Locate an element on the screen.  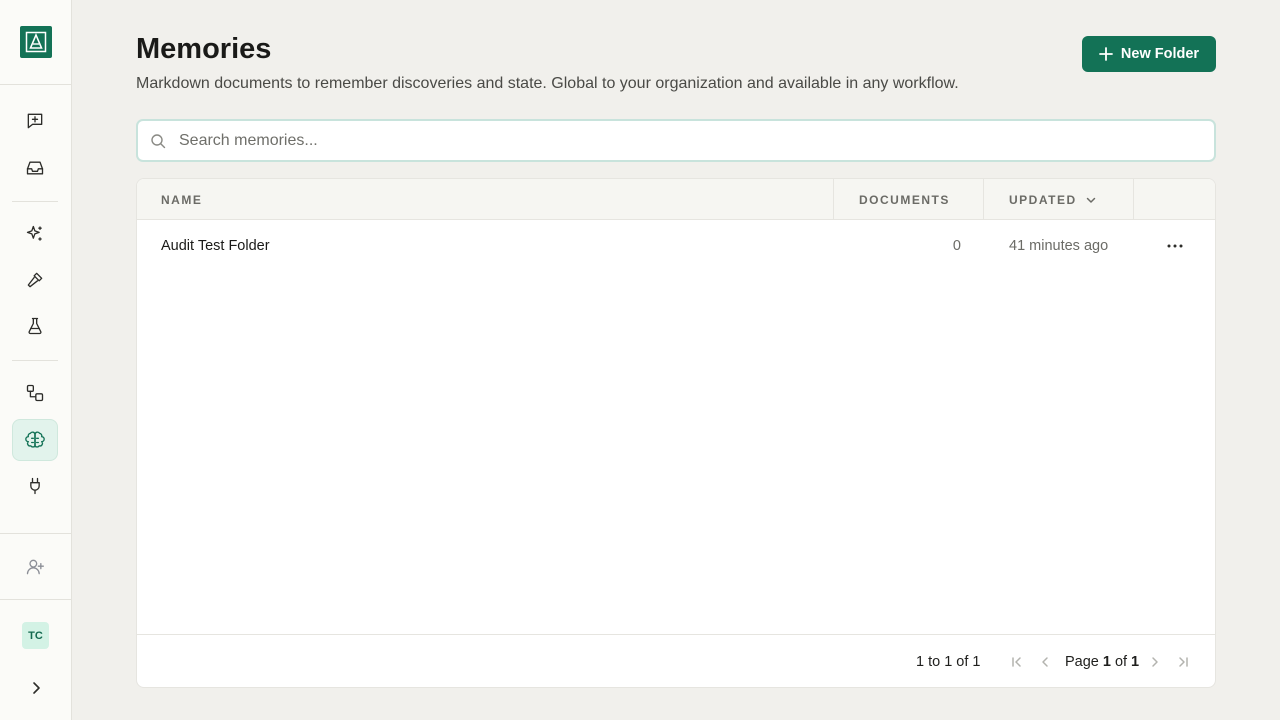
pagination-range: 1 to 1 of 1 is located at coordinates (948, 662).